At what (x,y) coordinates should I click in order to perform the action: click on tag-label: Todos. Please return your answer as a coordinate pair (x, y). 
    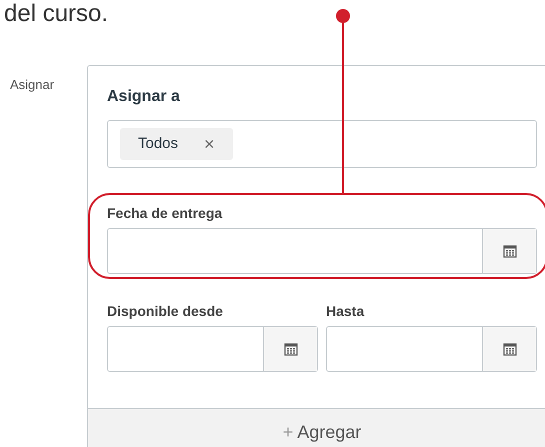
    Looking at the image, I should click on (158, 144).